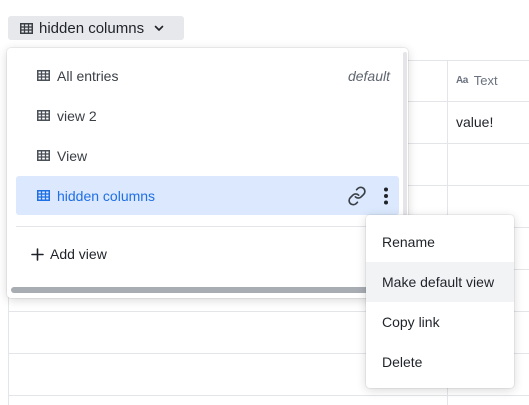 Image resolution: width=529 pixels, height=405 pixels. I want to click on view-item-label: hidden columns, so click(106, 195).